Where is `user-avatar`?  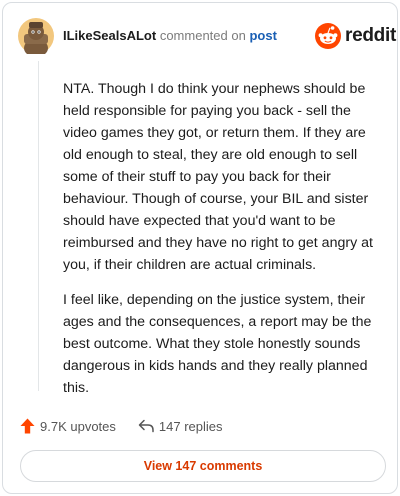
user-avatar is located at coordinates (36, 36).